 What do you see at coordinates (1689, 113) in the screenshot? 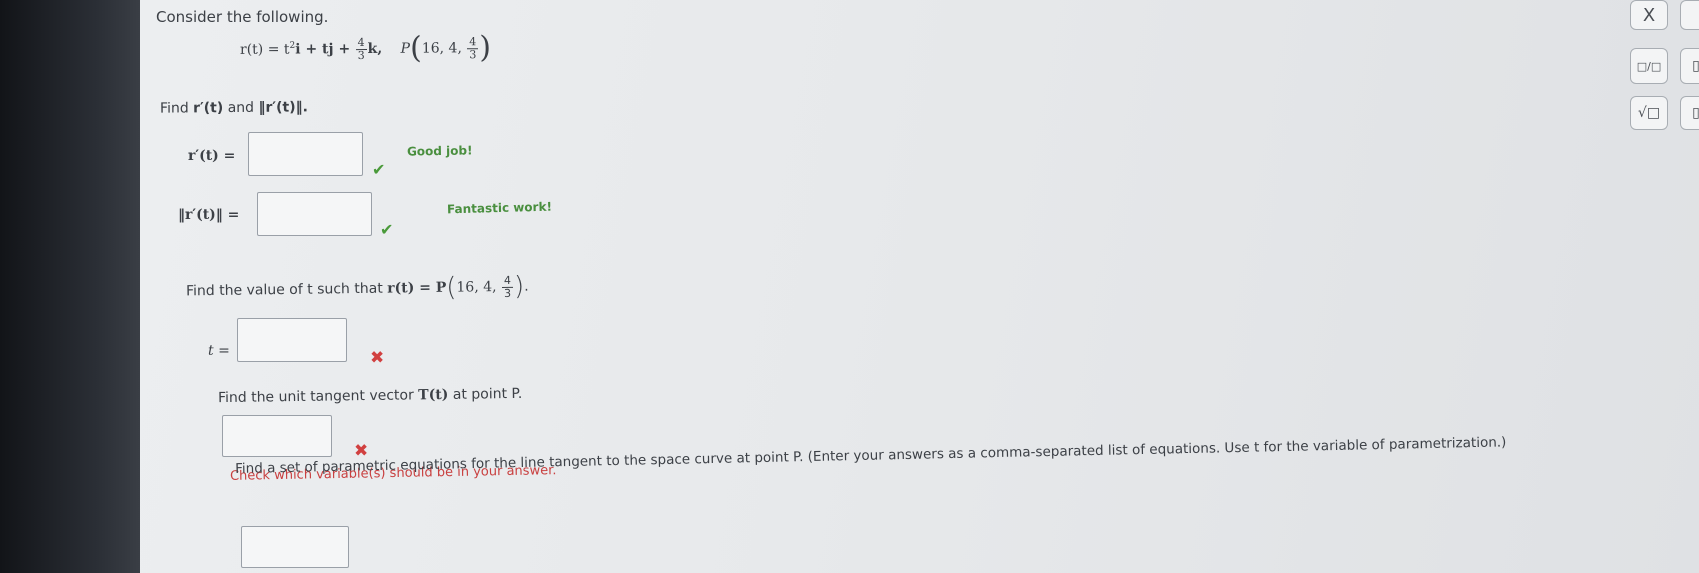
I see `superscript-button: ▯` at bounding box center [1689, 113].